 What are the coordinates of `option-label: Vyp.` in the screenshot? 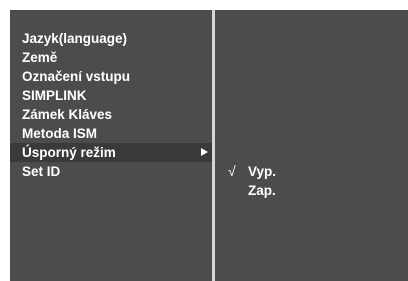 It's located at (262, 171).